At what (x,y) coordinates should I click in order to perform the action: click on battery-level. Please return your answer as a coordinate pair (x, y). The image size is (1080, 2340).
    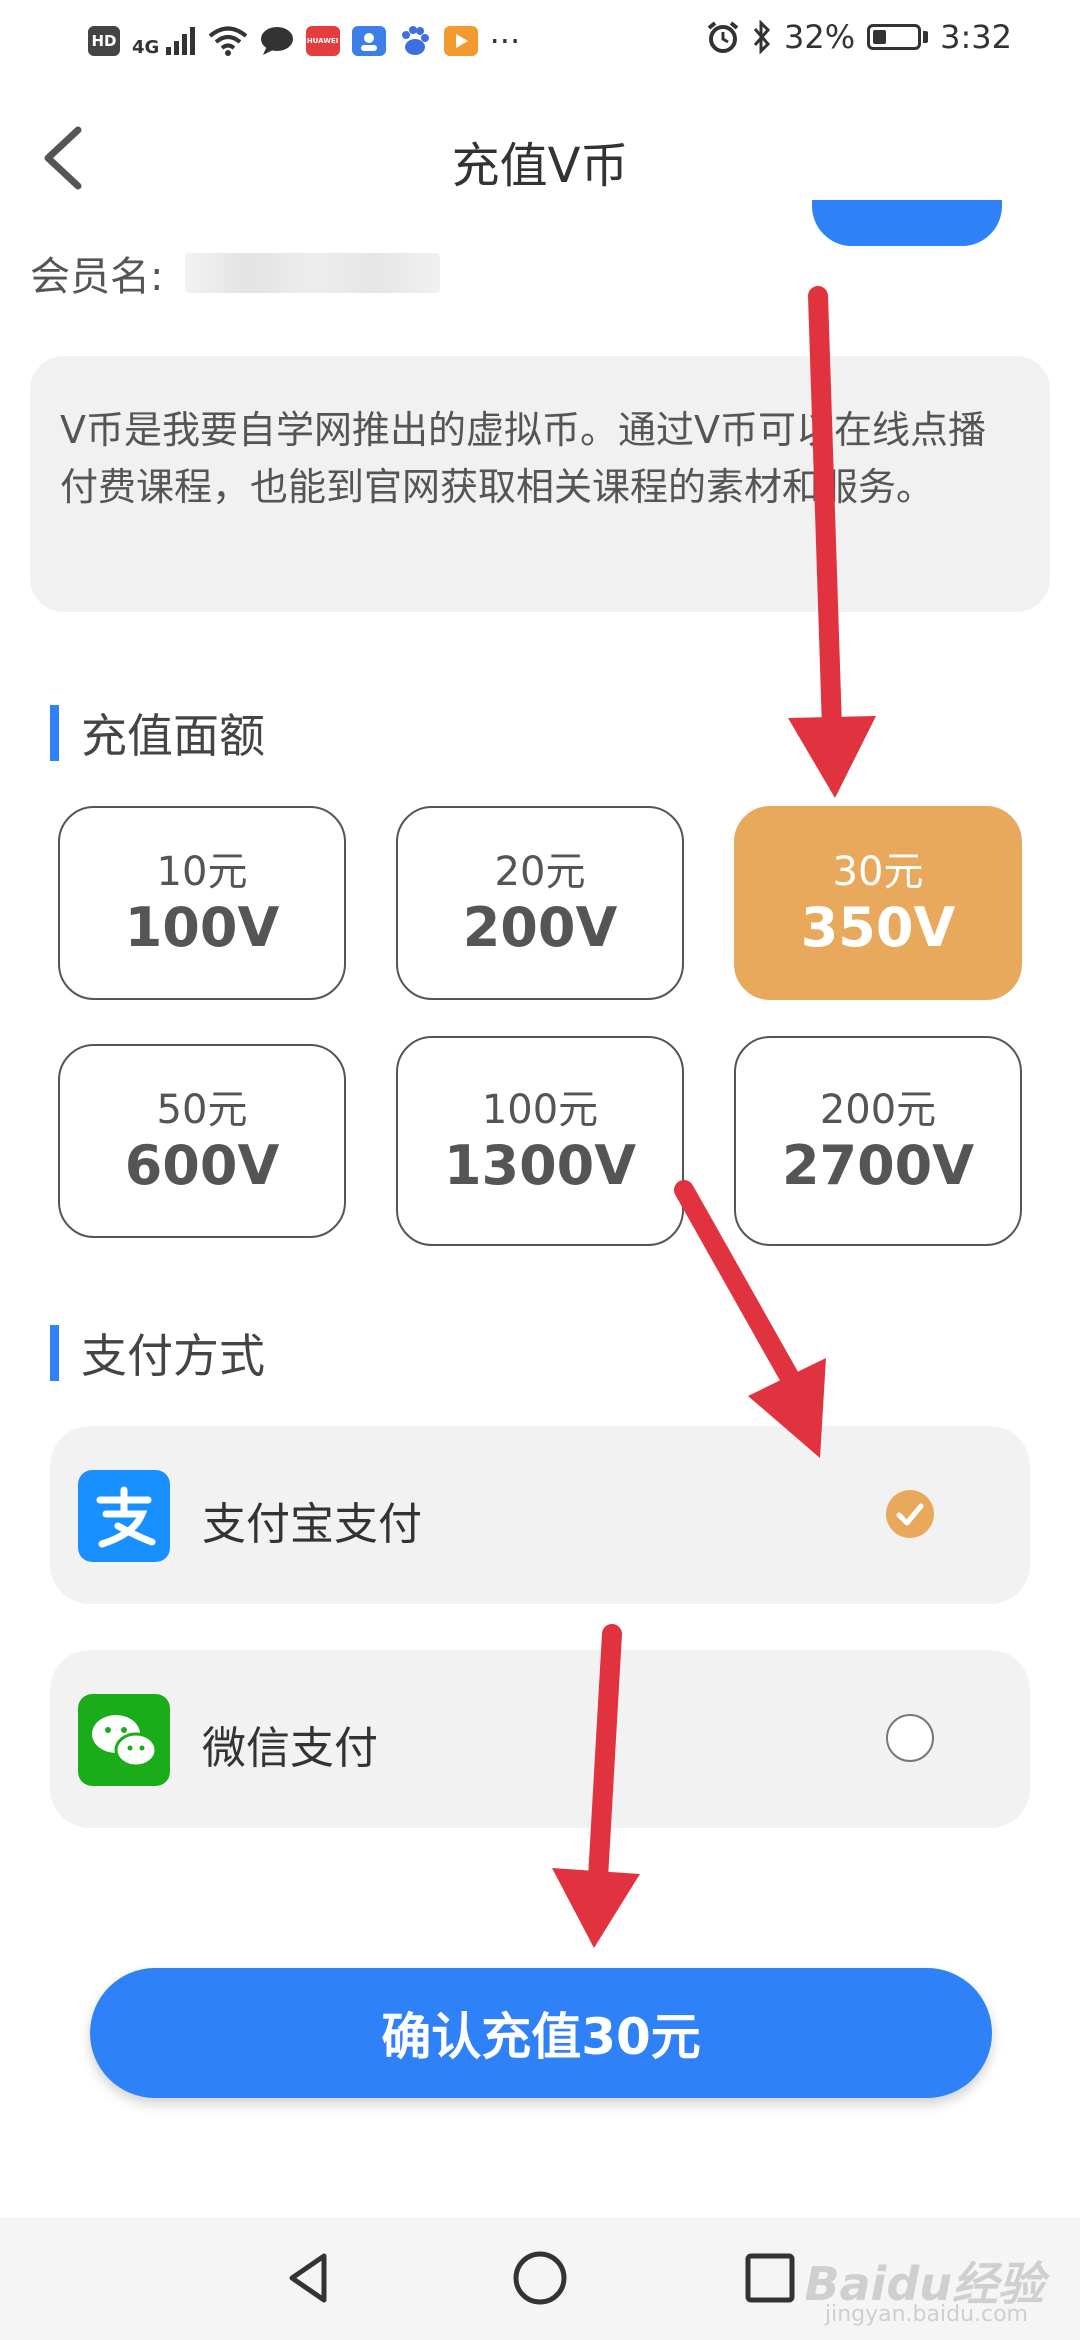
    Looking at the image, I should click on (880, 37).